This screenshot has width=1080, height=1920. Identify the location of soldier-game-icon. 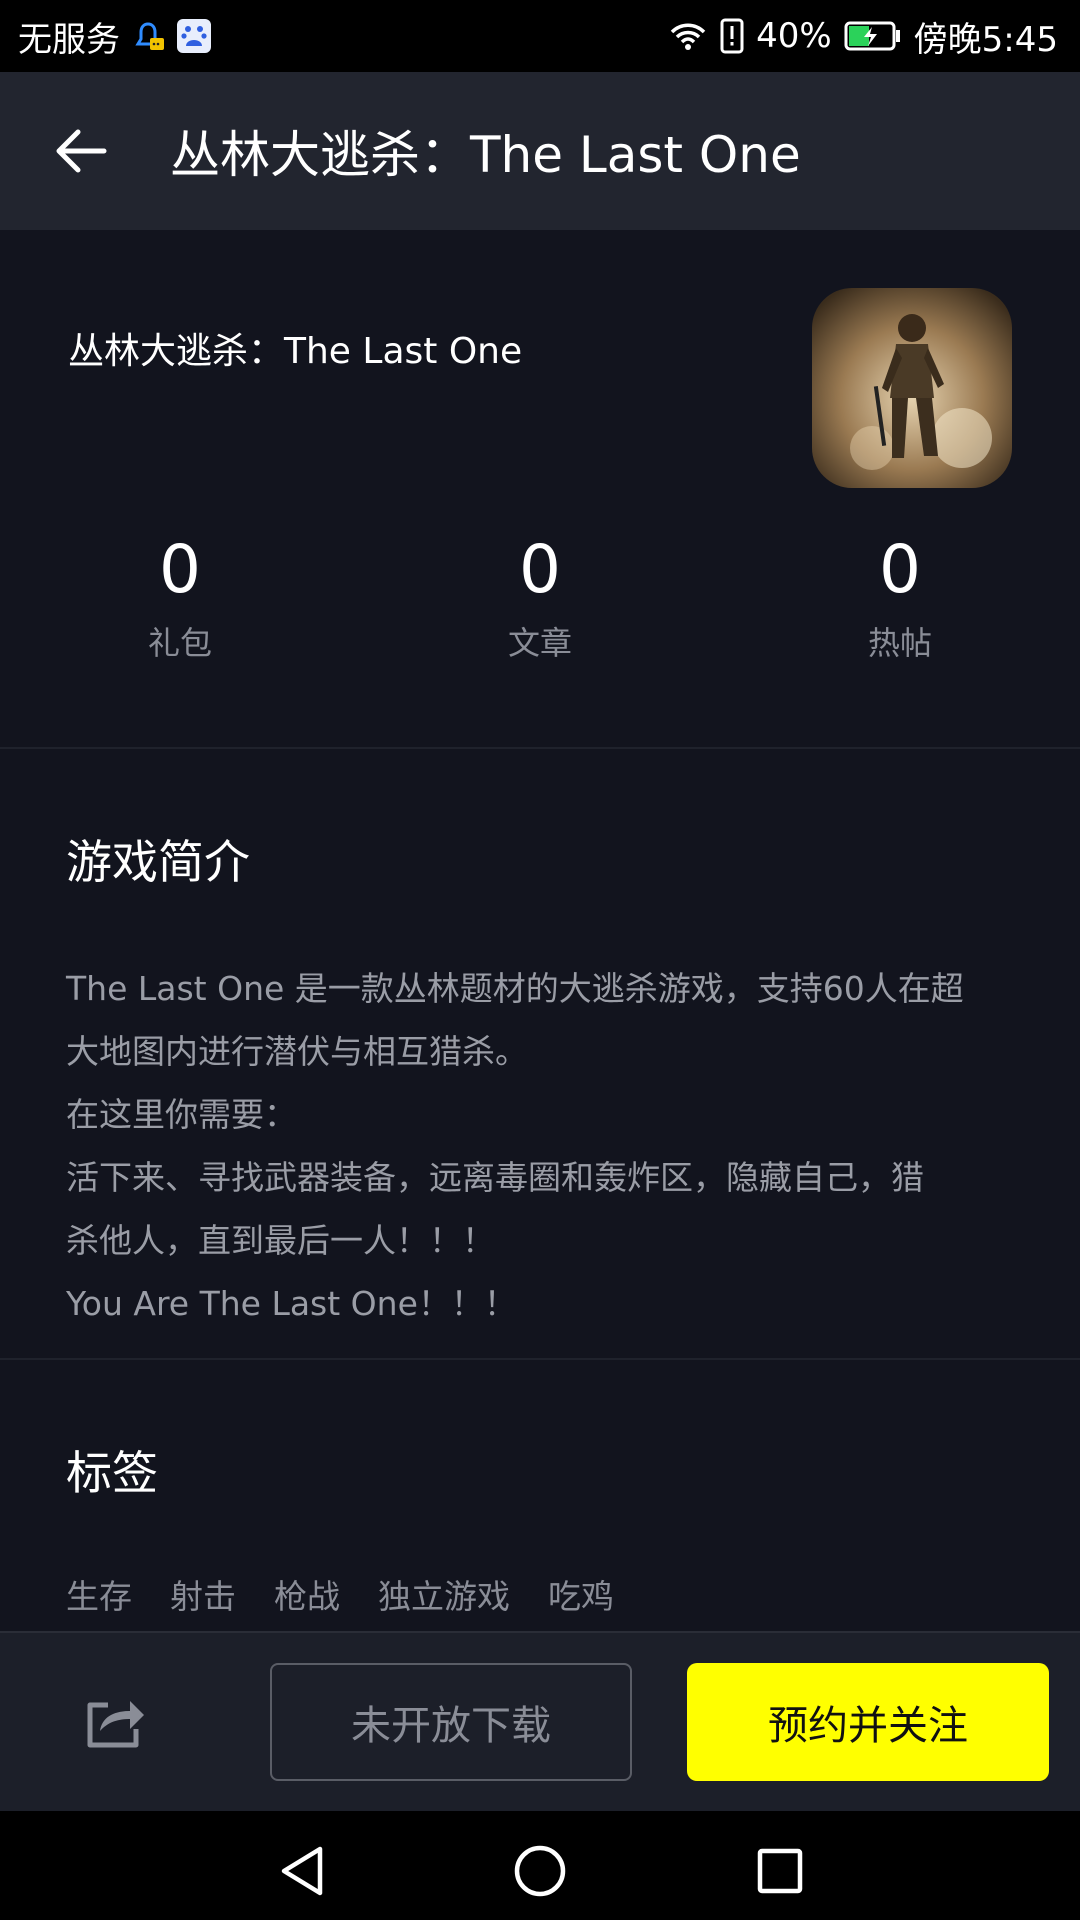
(912, 388).